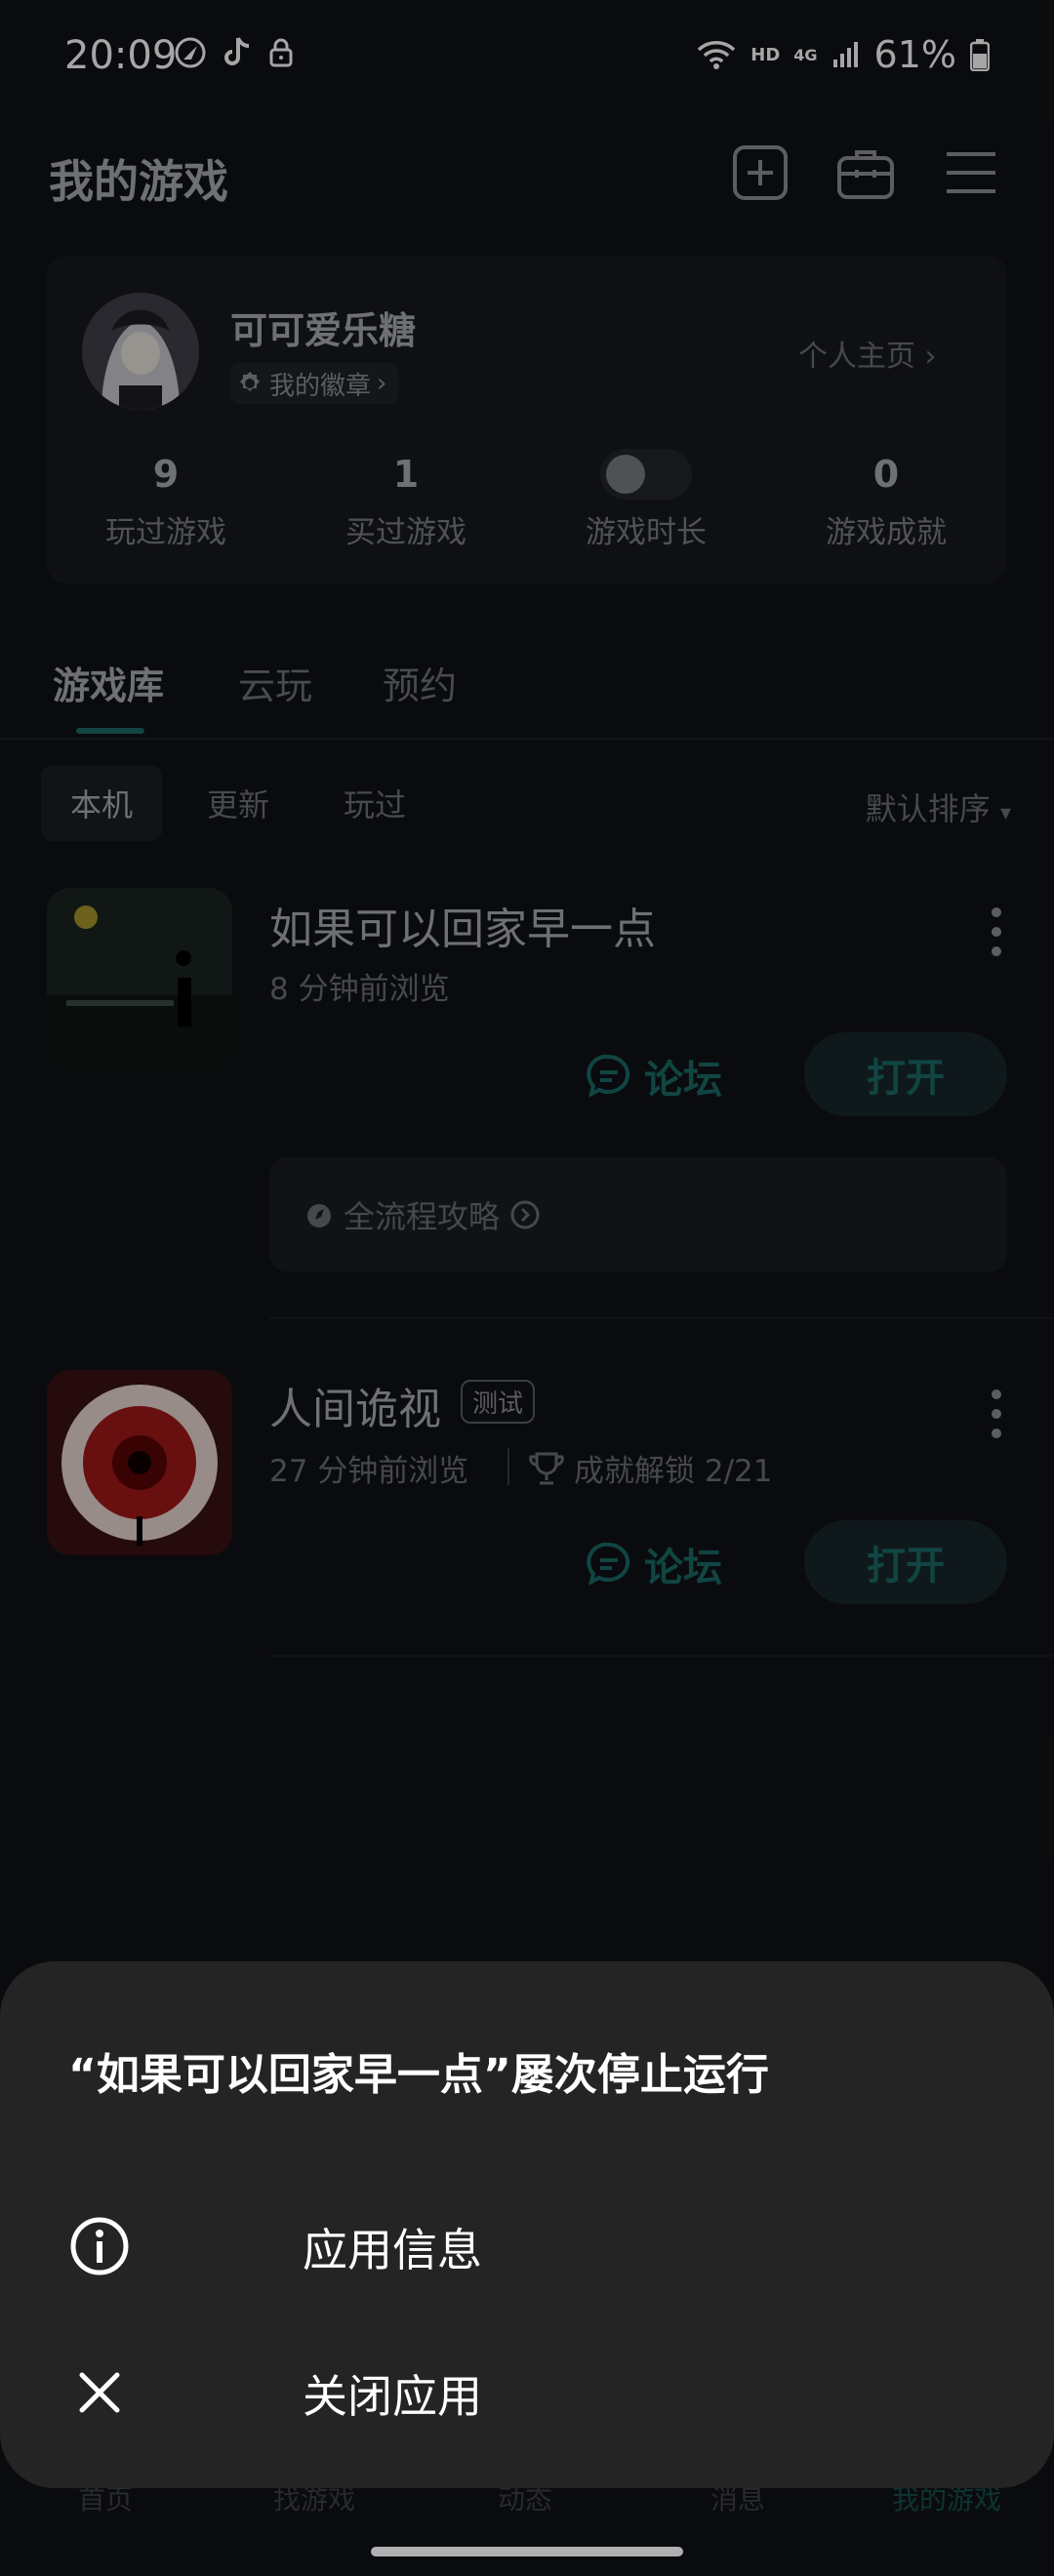 This screenshot has height=2576, width=1054. Describe the element at coordinates (527, 2551) in the screenshot. I see `home-indicator` at that location.